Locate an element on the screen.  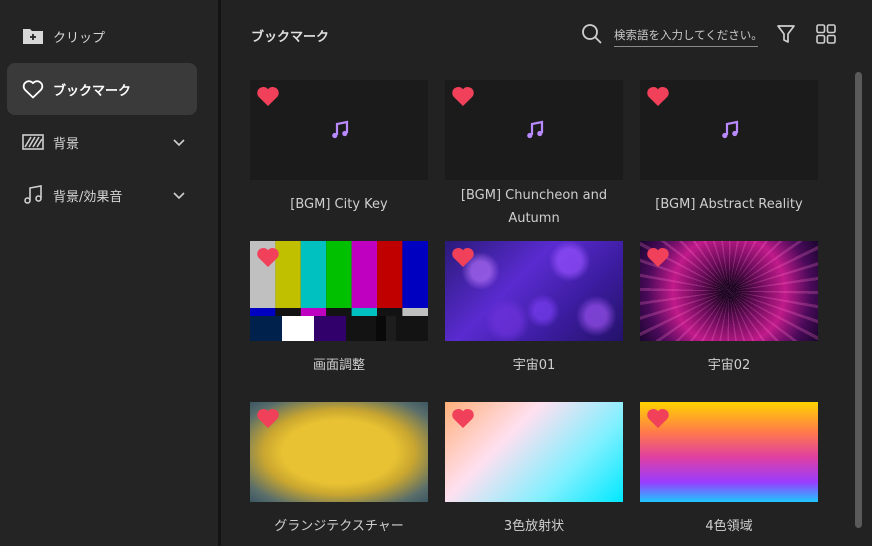
media-card: 3色放射状 is located at coordinates (534, 472).